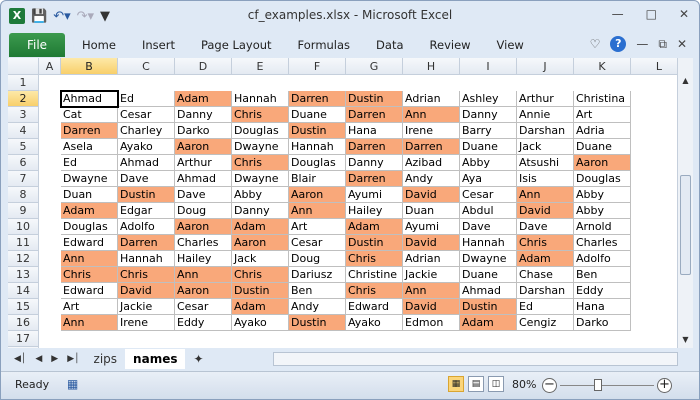 This screenshot has width=700, height=400. Describe the element at coordinates (105, 16) in the screenshot. I see `customize-qat-icon: ▼` at that location.